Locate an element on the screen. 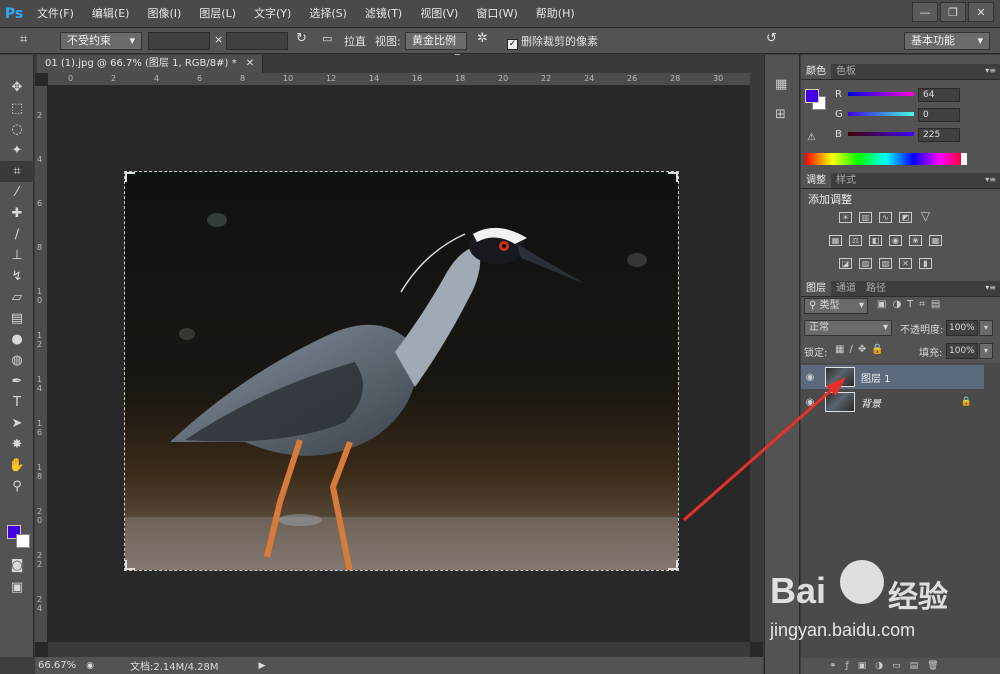 The width and height of the screenshot is (1000, 674). color-panel-foreground-swatch is located at coordinates (812, 96).